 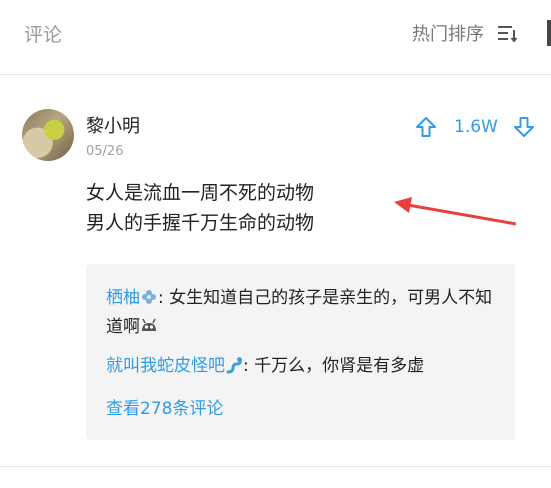 What do you see at coordinates (200, 208) in the screenshot?
I see `comment-body: 女人是流血一周不死的动物 男人的手握千万生命的动物` at bounding box center [200, 208].